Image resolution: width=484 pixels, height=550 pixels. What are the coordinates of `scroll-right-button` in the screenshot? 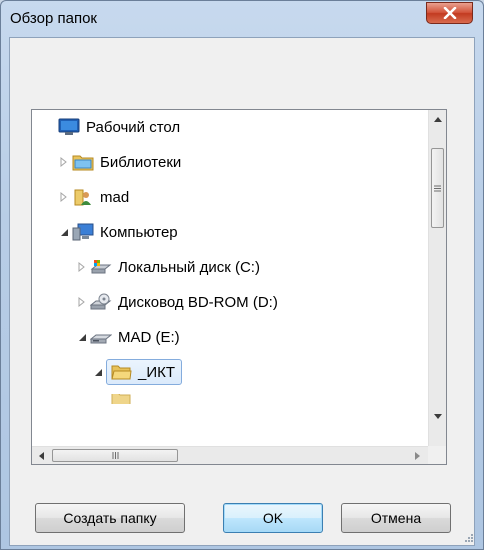 It's located at (417, 456).